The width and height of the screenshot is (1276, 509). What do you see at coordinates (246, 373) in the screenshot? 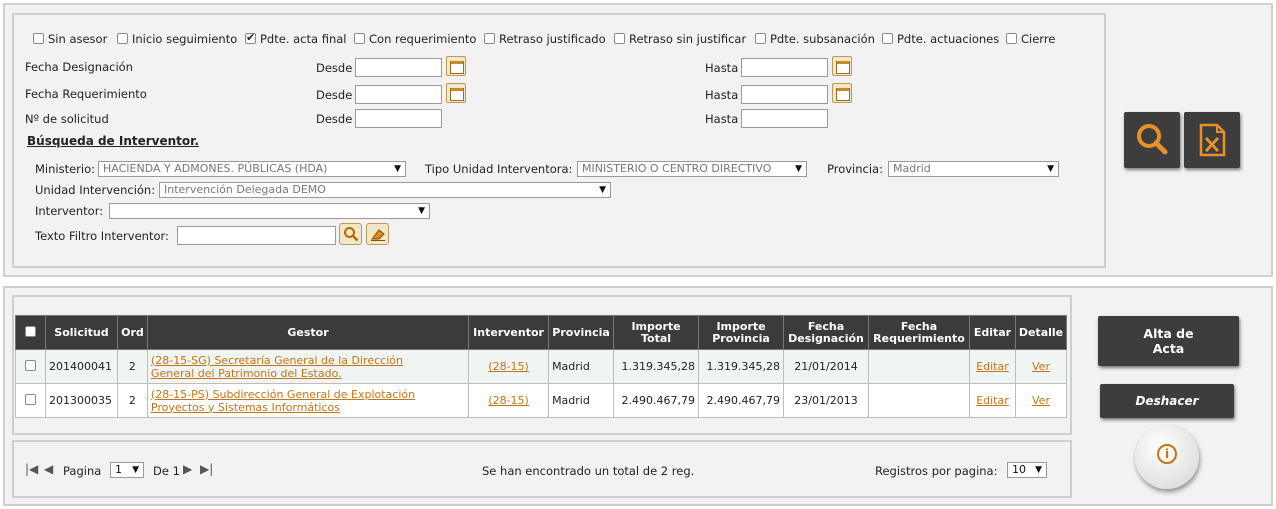
I see `gestor-link: General del Patrimonio del Estado.` at bounding box center [246, 373].